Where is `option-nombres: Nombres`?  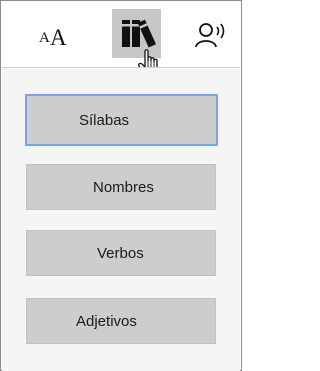 option-nombres: Nombres is located at coordinates (121, 187).